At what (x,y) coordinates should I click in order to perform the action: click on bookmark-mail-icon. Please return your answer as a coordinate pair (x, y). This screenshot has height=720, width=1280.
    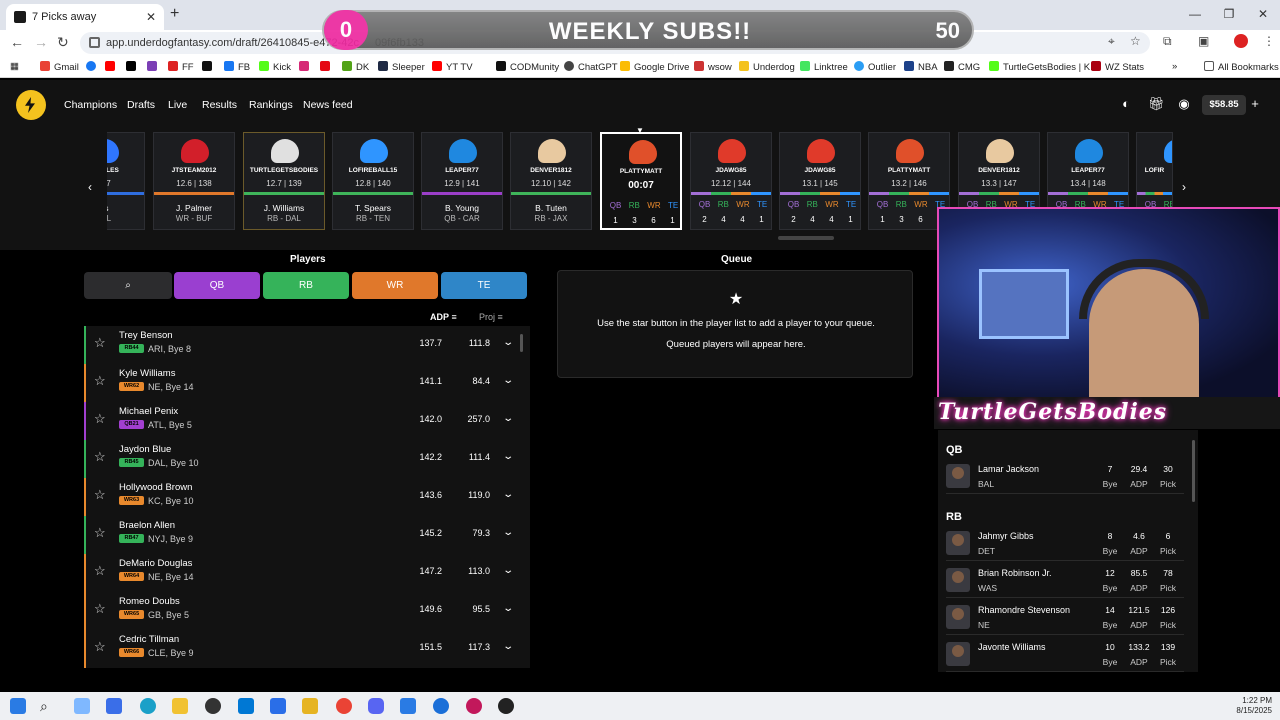
    Looking at the image, I should click on (154, 67).